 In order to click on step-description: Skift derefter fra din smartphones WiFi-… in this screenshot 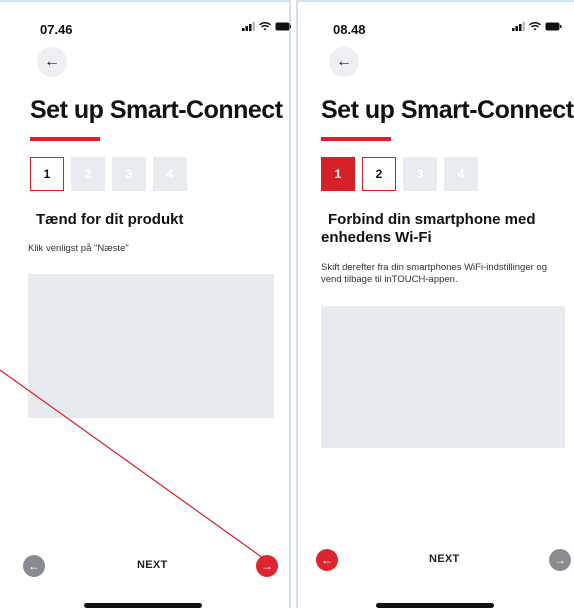, I will do `click(434, 273)`.